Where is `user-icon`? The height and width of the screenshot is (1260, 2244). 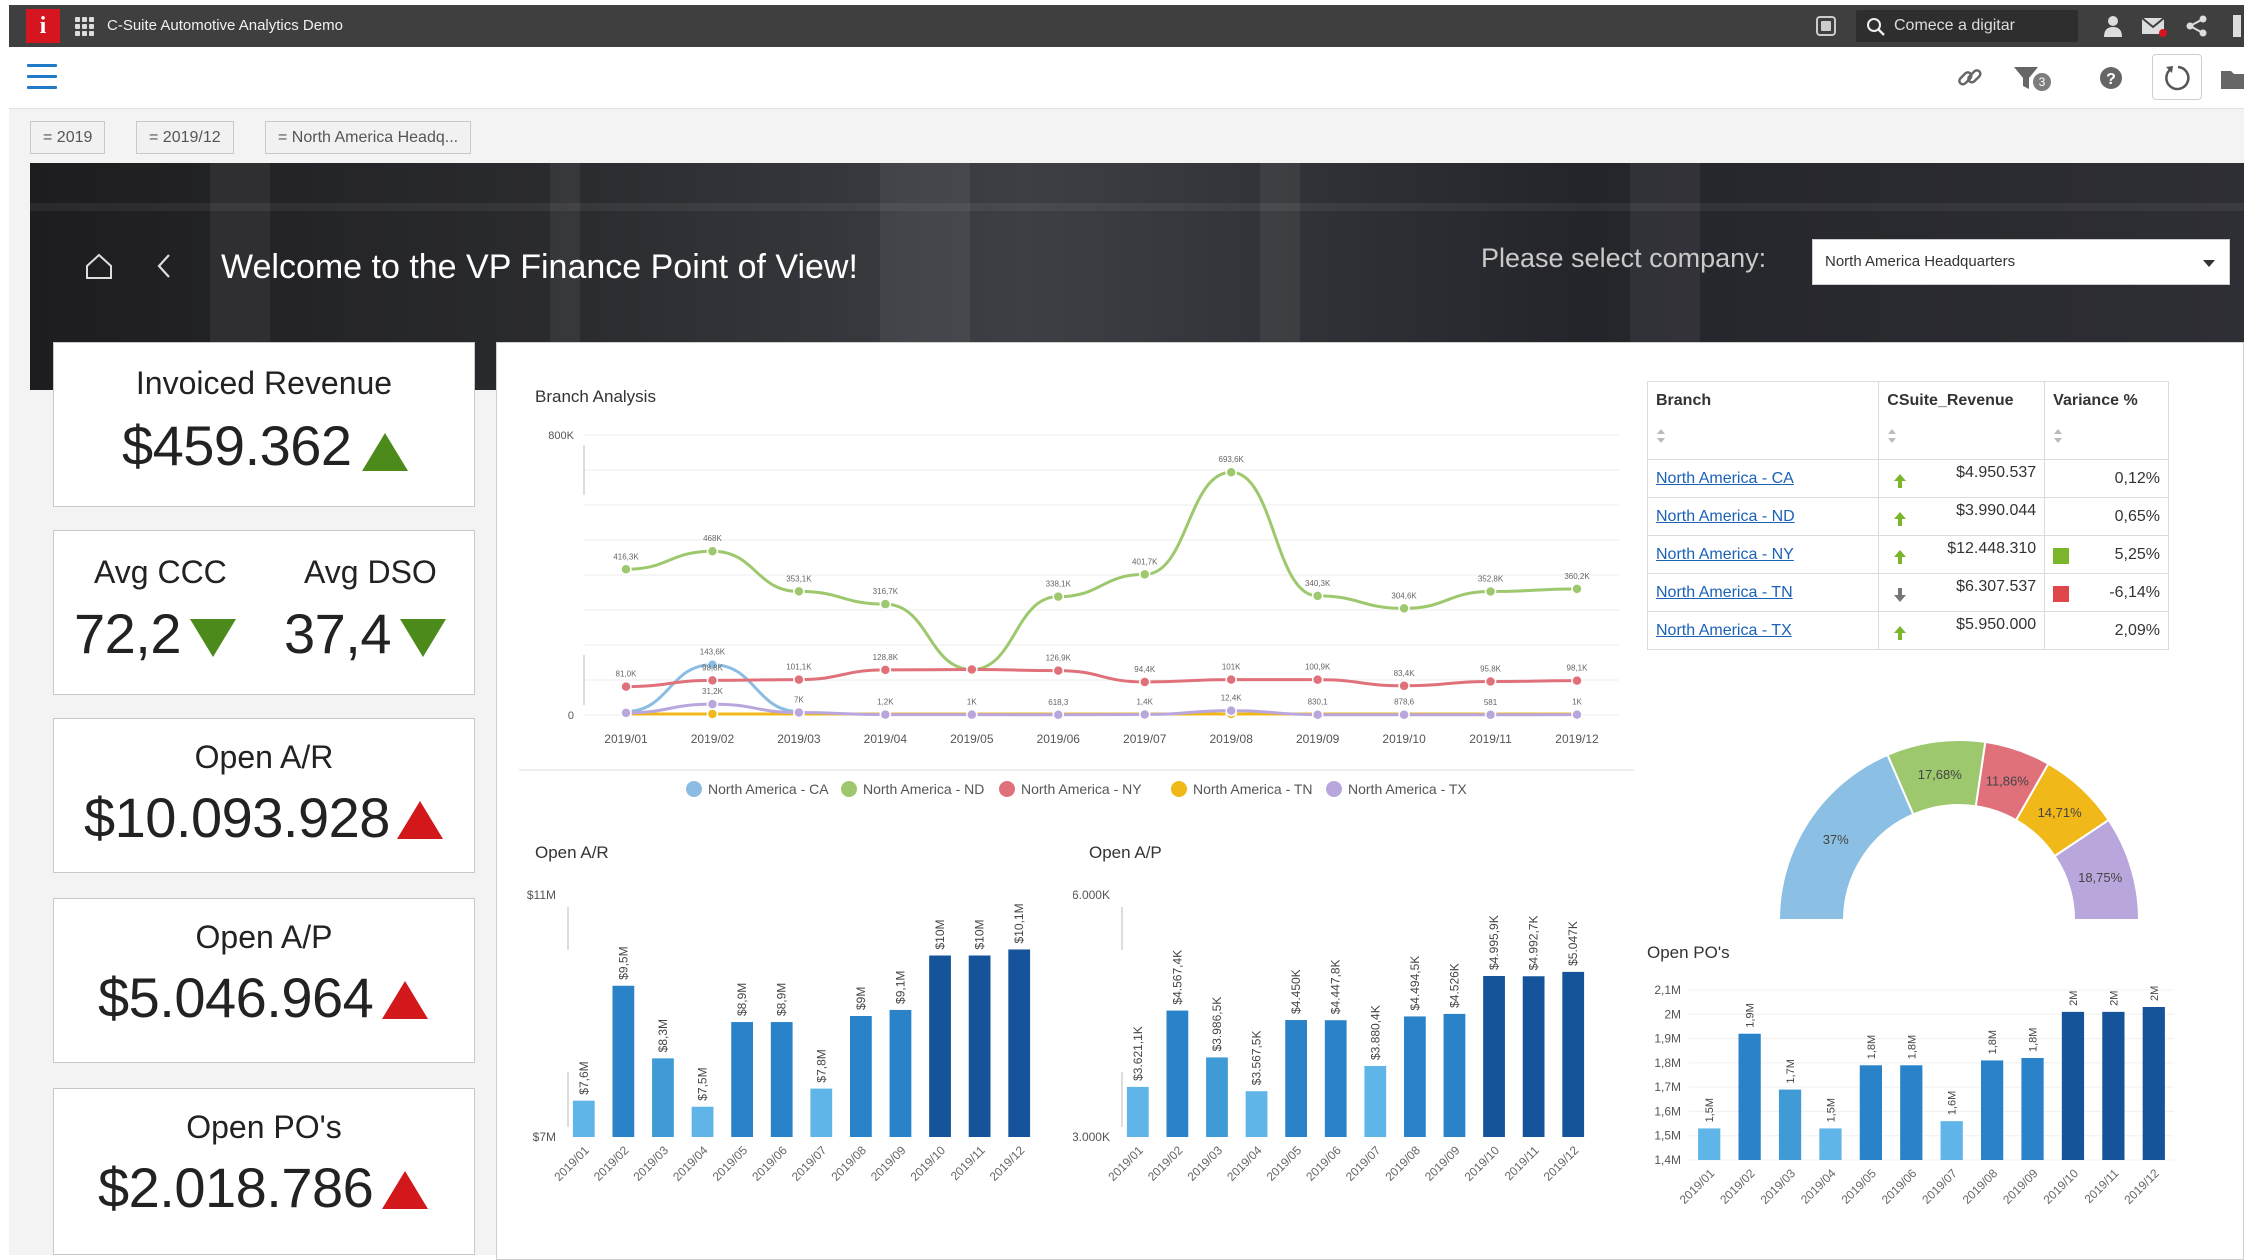
user-icon is located at coordinates (2113, 26).